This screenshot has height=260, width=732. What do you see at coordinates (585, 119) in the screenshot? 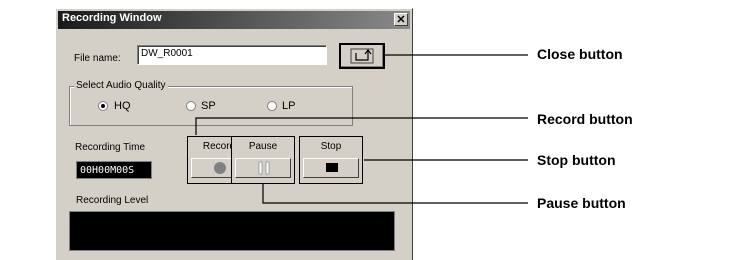
I see `callout-record-button: Record button` at bounding box center [585, 119].